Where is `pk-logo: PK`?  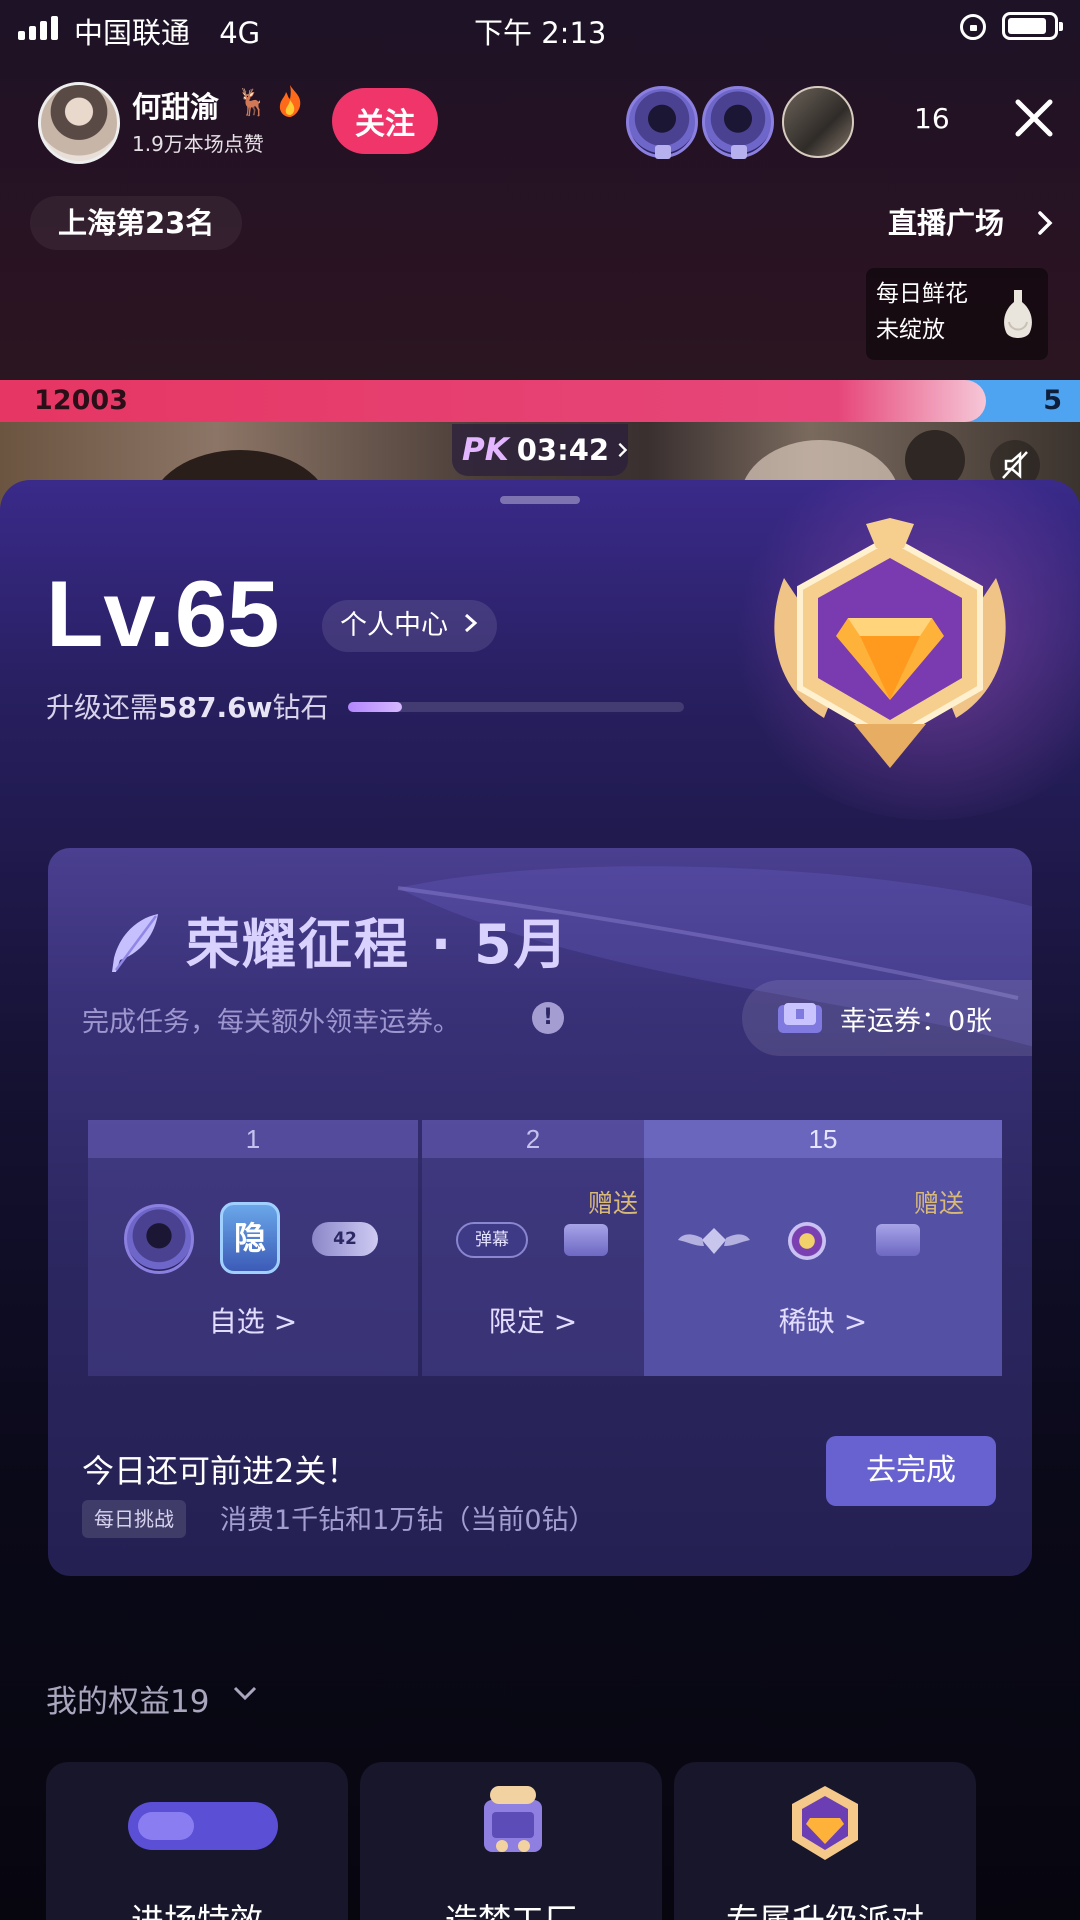 pk-logo: PK is located at coordinates (485, 450).